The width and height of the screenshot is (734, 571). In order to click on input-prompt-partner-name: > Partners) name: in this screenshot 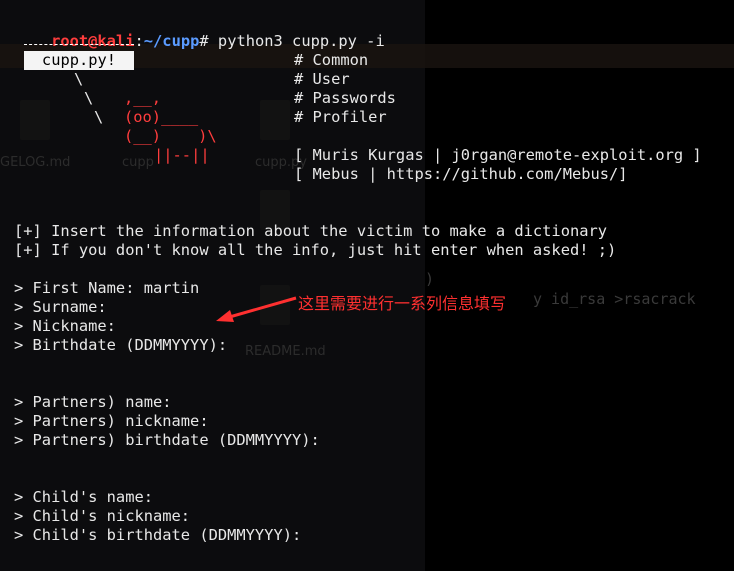, I will do `click(93, 402)`.